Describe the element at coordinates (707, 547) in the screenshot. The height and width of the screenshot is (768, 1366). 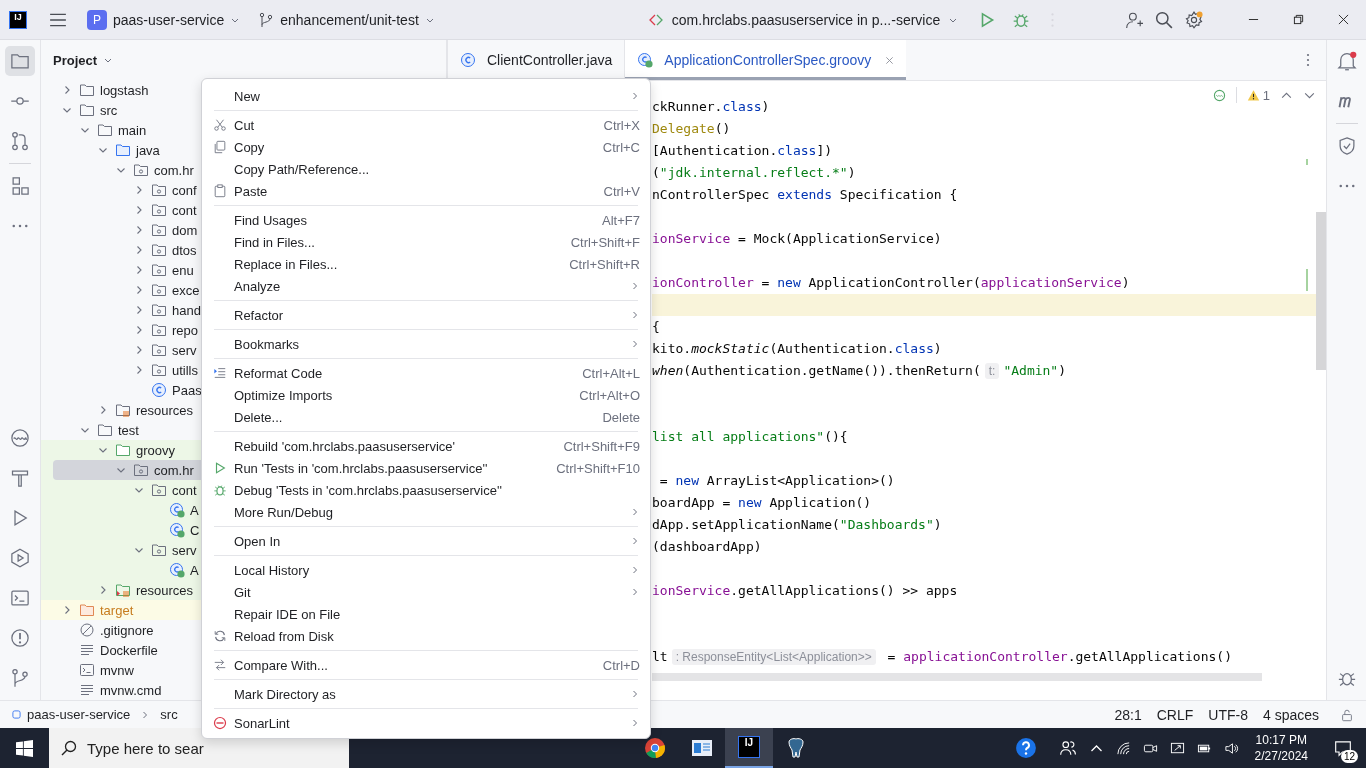
I see `code-line: (dashboardApp)` at that location.